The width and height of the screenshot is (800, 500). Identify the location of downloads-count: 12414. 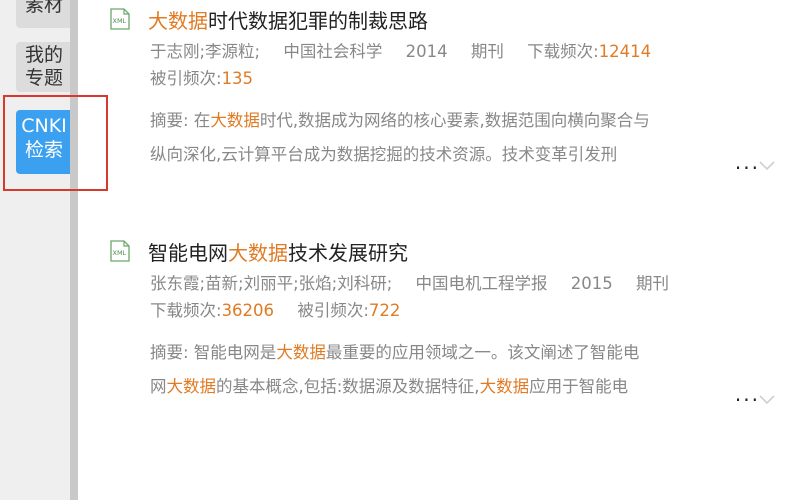
(625, 51).